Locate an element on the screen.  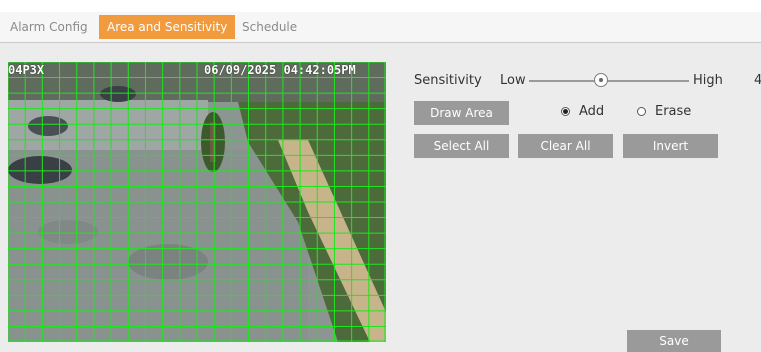
top-bar is located at coordinates (380, 6).